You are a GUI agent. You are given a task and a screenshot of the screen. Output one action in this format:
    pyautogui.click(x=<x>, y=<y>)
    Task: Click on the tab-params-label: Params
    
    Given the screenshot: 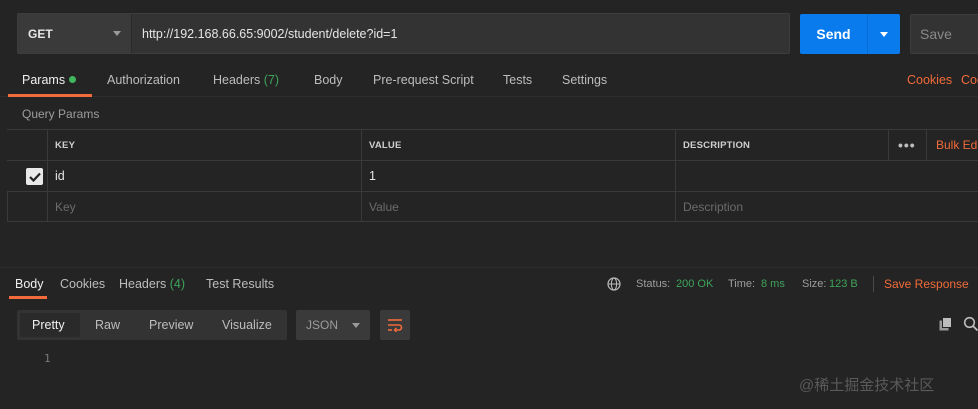 What is the action you would take?
    pyautogui.click(x=44, y=80)
    